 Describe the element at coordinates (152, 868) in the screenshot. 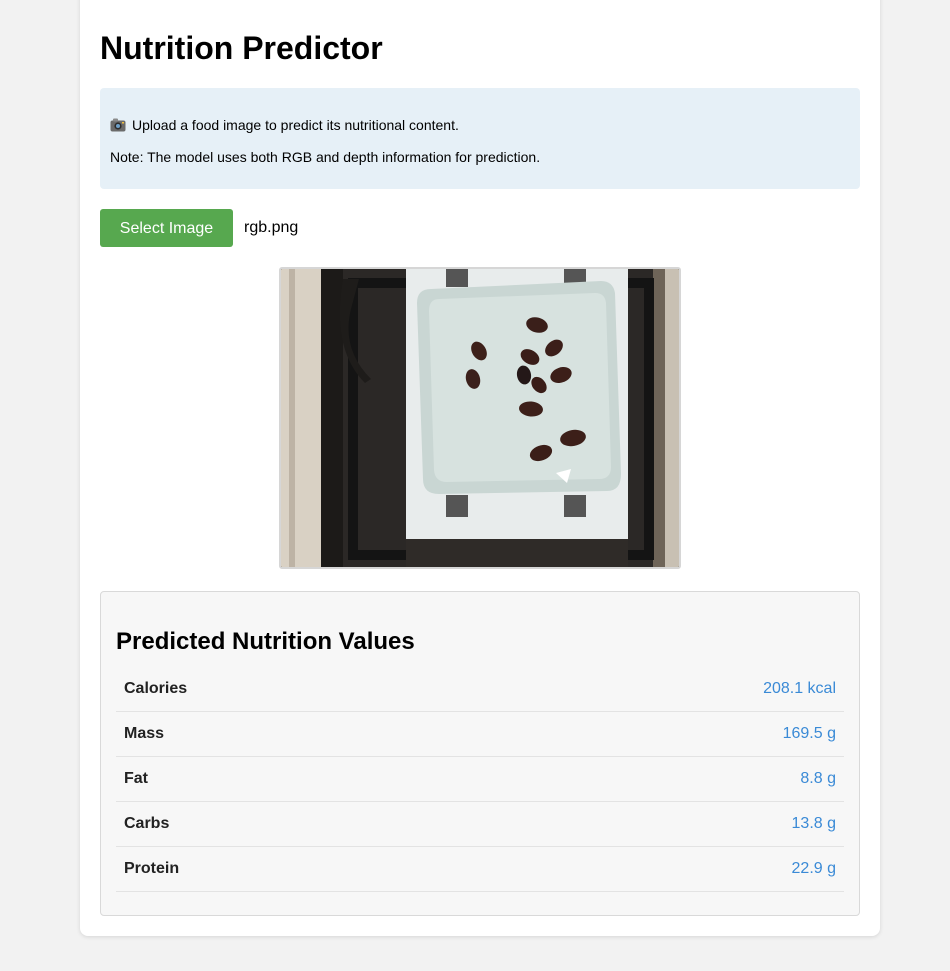

I see `result-label: Protein` at that location.